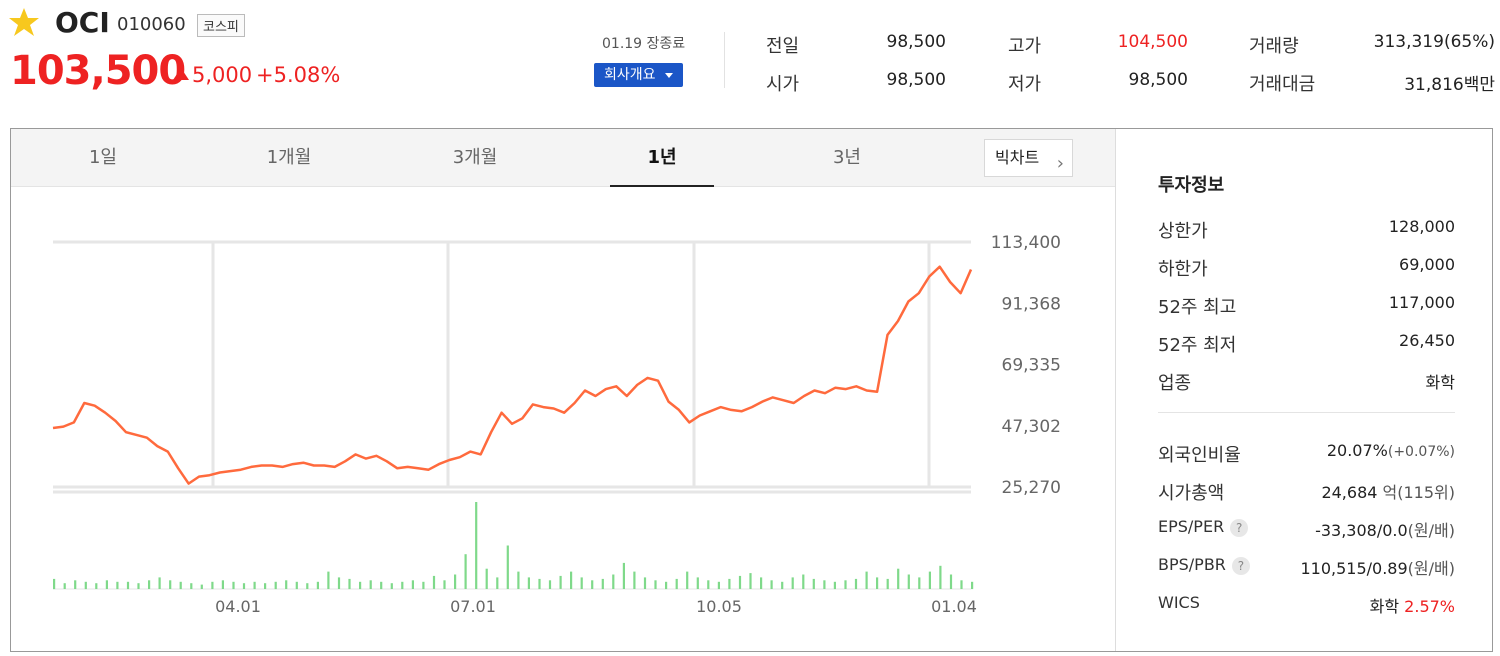  I want to click on tab-1year: 1년, so click(662, 158).